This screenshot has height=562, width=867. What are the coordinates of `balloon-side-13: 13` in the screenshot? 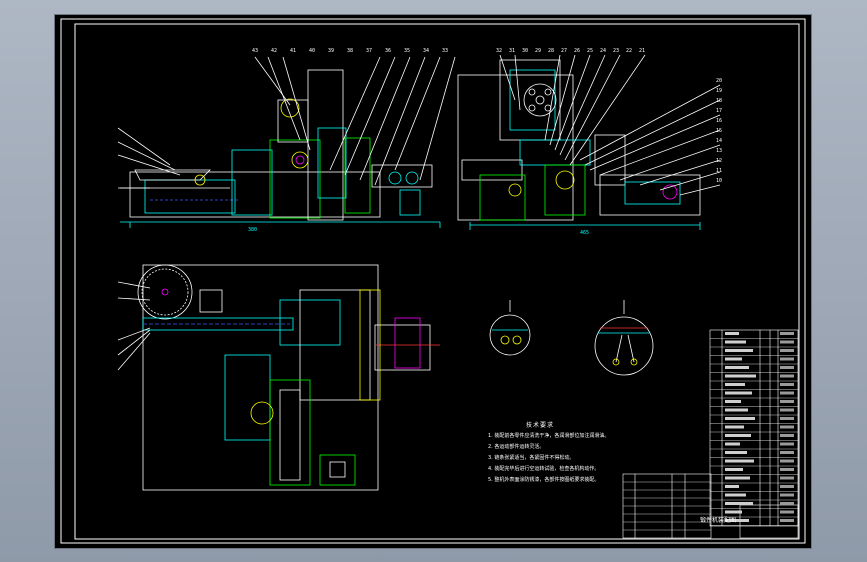 It's located at (719, 151).